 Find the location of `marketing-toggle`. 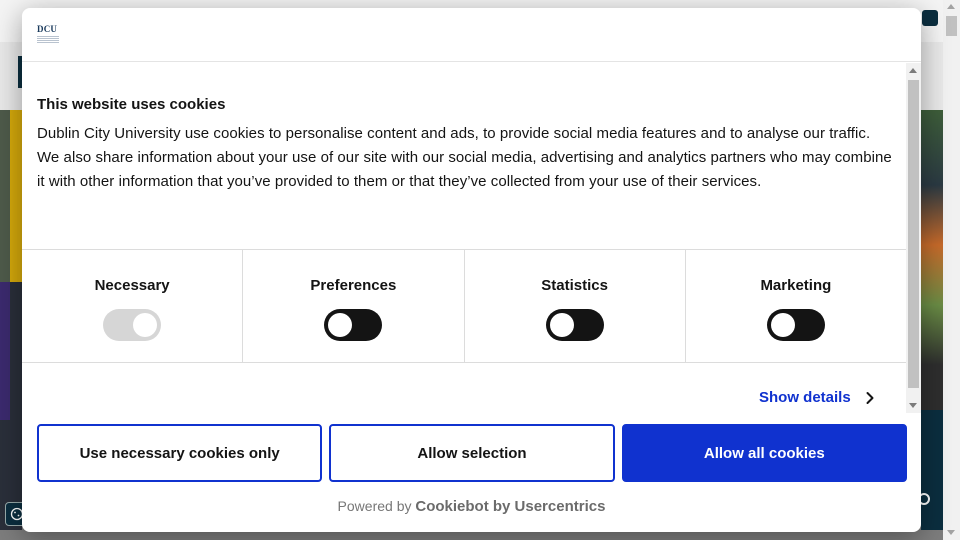

marketing-toggle is located at coordinates (795, 325).